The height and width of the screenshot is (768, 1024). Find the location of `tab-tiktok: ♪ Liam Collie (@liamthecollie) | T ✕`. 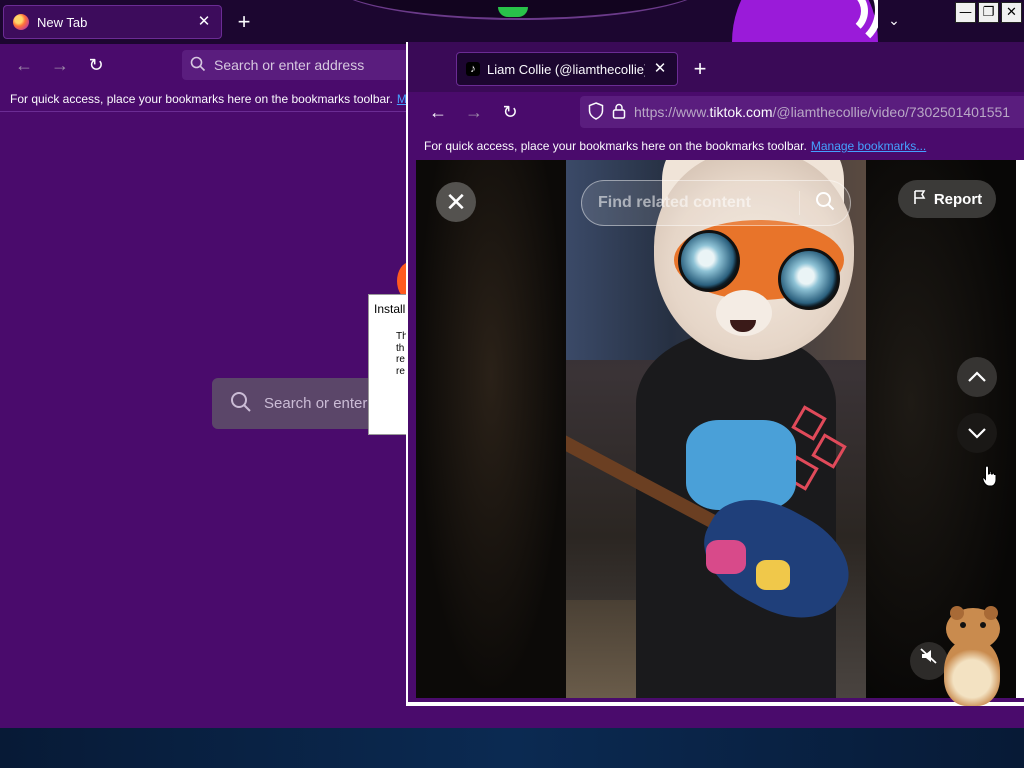

tab-tiktok: ♪ Liam Collie (@liamthecollie) | T ✕ is located at coordinates (567, 69).